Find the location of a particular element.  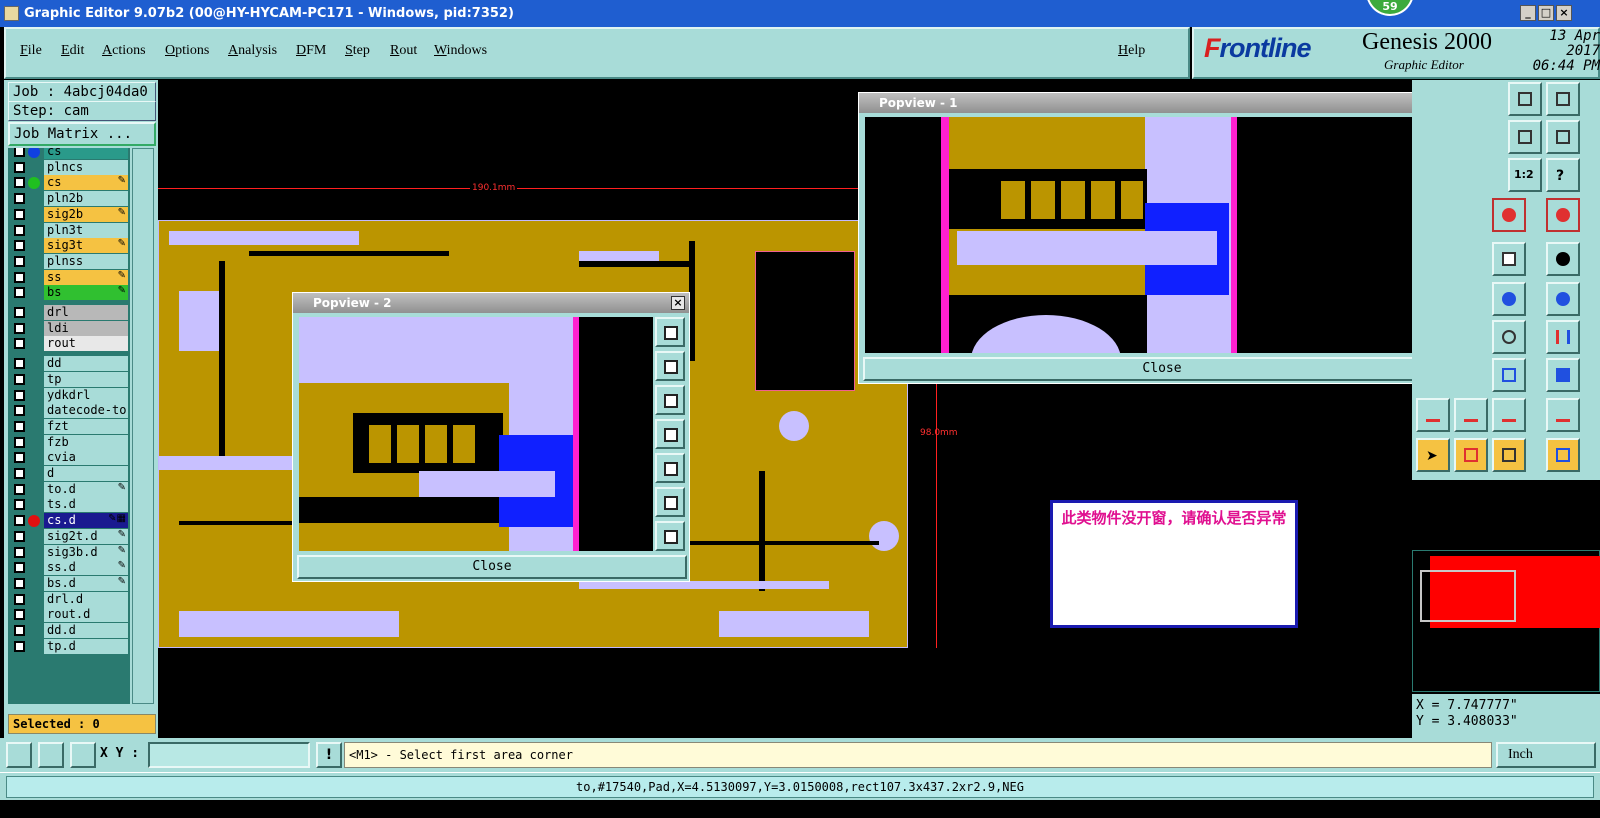

layer-row-datecode-to: datecode-to is located at coordinates (69, 411).